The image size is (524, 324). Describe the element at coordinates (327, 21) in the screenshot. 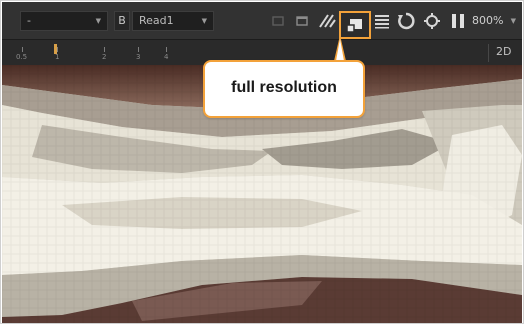

I see `striped-icon` at that location.